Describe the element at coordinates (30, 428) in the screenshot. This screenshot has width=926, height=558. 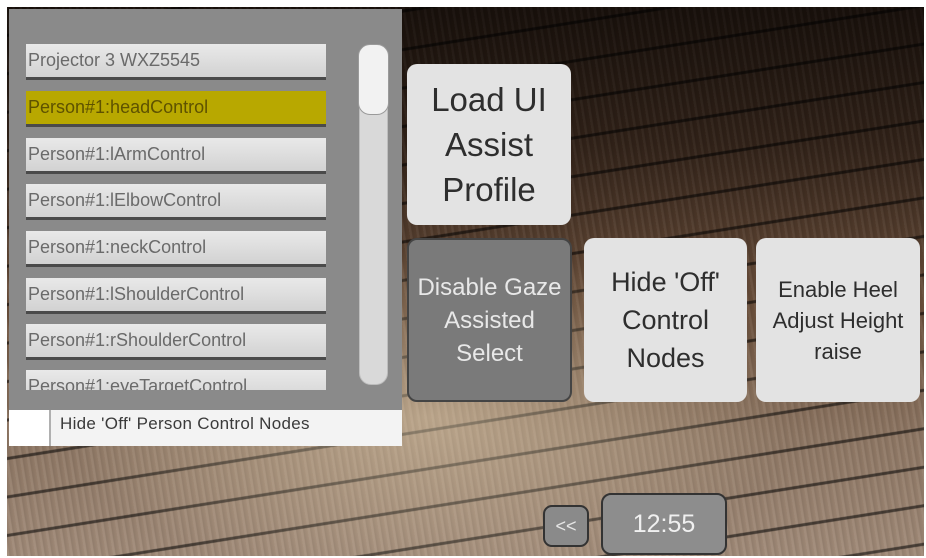
I see `toggle-checkbox` at that location.